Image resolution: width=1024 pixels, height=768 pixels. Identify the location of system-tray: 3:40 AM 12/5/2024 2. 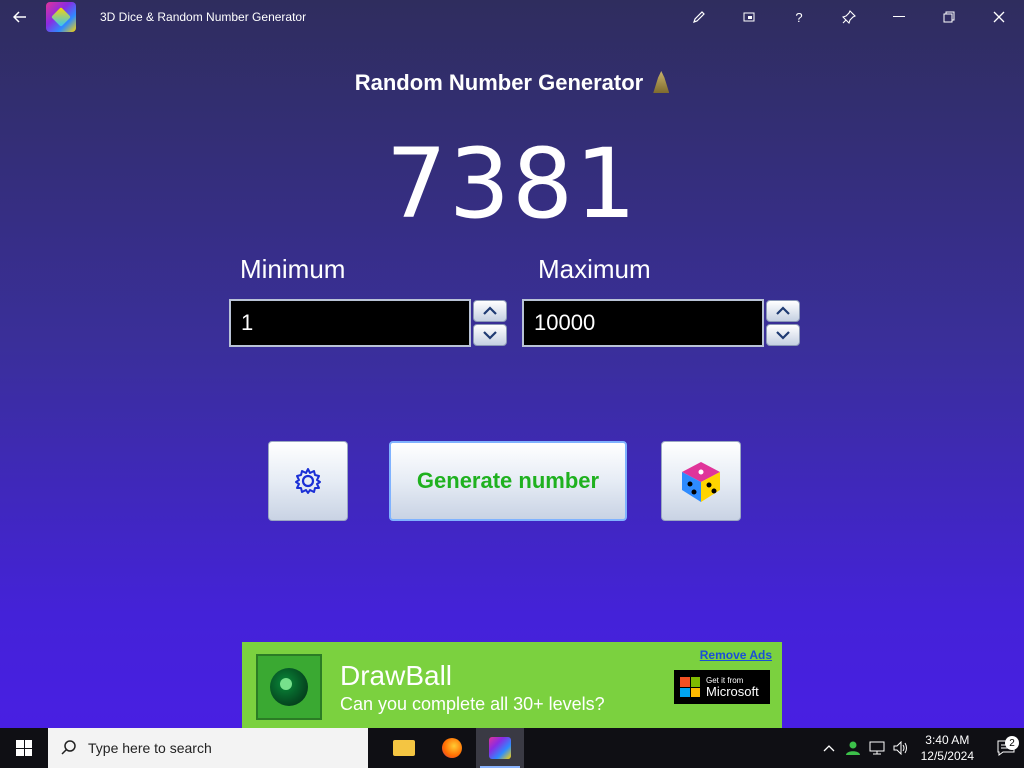
(920, 748).